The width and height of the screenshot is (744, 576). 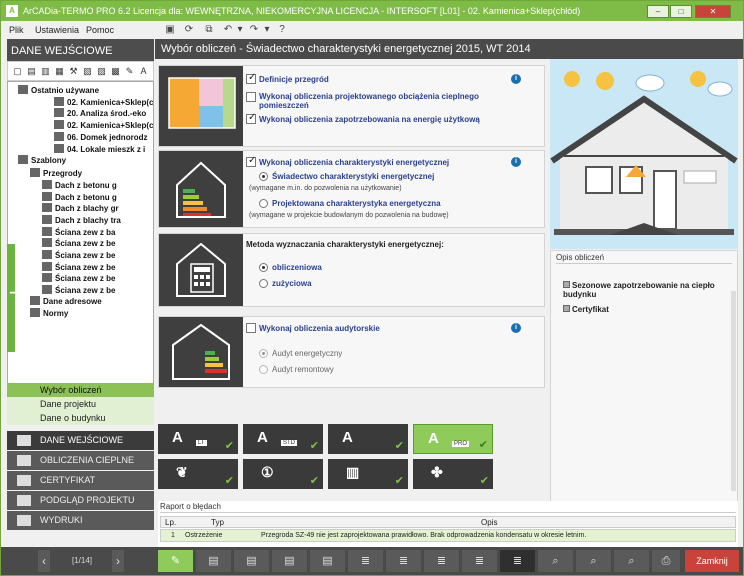 What do you see at coordinates (101, 71) in the screenshot?
I see `import-icon: ▨` at bounding box center [101, 71].